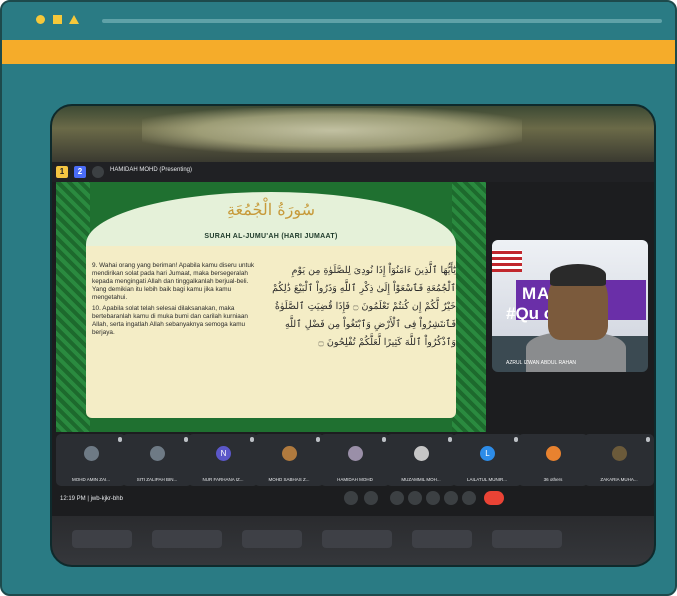  Describe the element at coordinates (541, 363) in the screenshot. I see `speaker-name: AZRUL IZWAN ABDUL RAHAN` at that location.